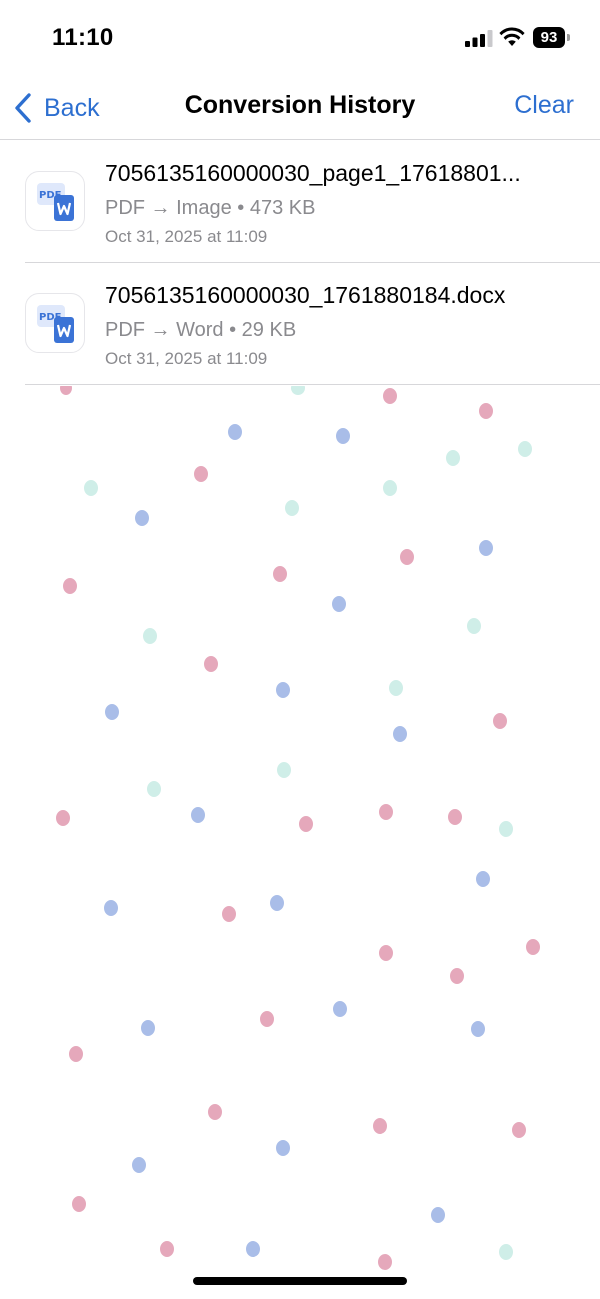 Image resolution: width=600 pixels, height=1299 pixels. What do you see at coordinates (168, 208) in the screenshot?
I see `conversion-type: PDF → Image` at bounding box center [168, 208].